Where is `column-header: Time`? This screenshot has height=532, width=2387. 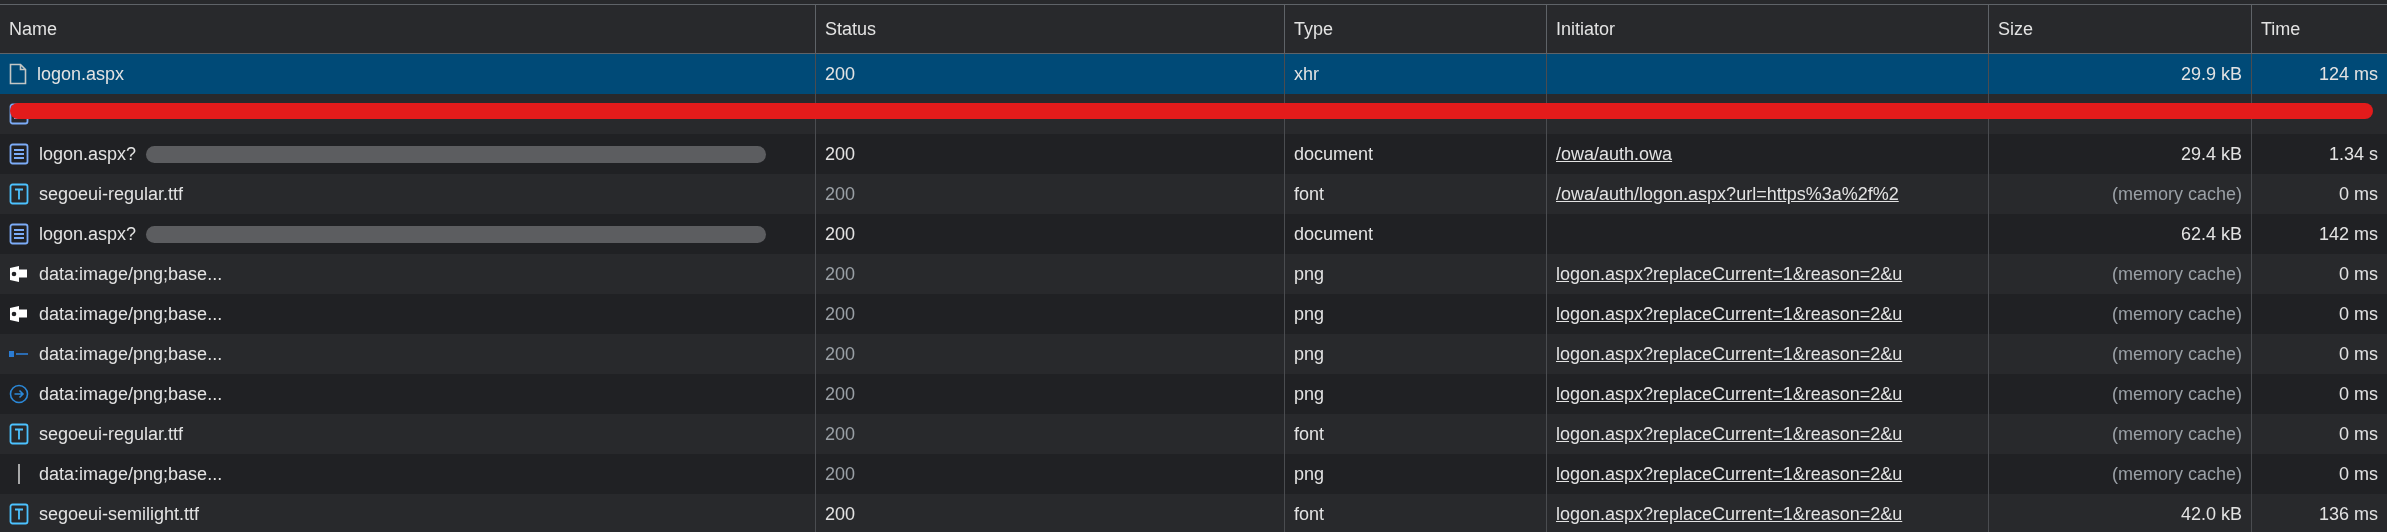 column-header: Time is located at coordinates (2319, 29).